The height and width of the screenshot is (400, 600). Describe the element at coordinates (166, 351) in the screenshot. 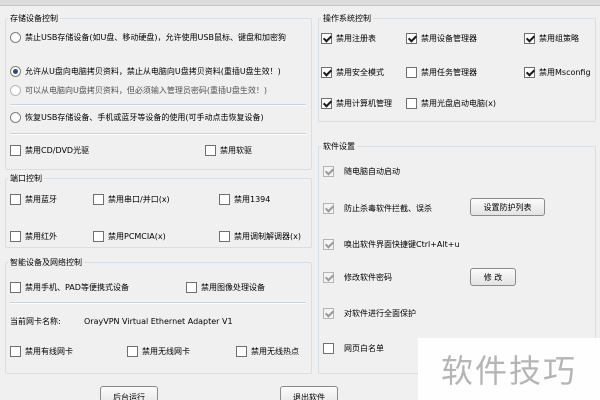

I see `checkbox-label: 禁用无线网卡` at that location.